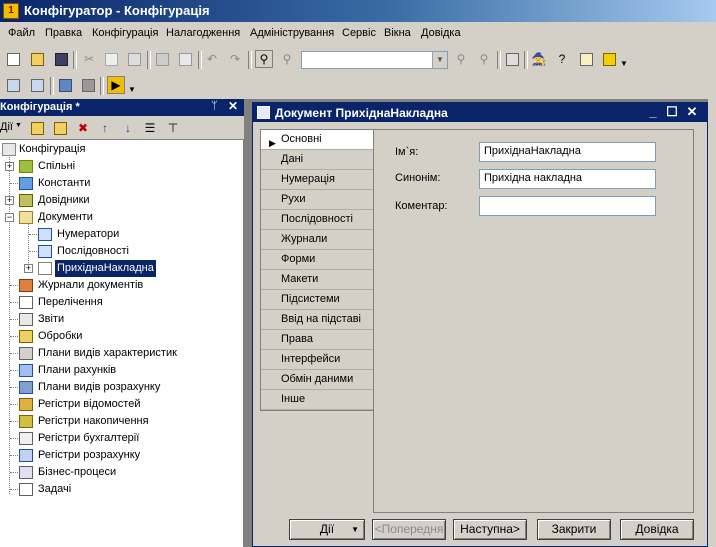  I want to click on tasks-icon, so click(26, 489).